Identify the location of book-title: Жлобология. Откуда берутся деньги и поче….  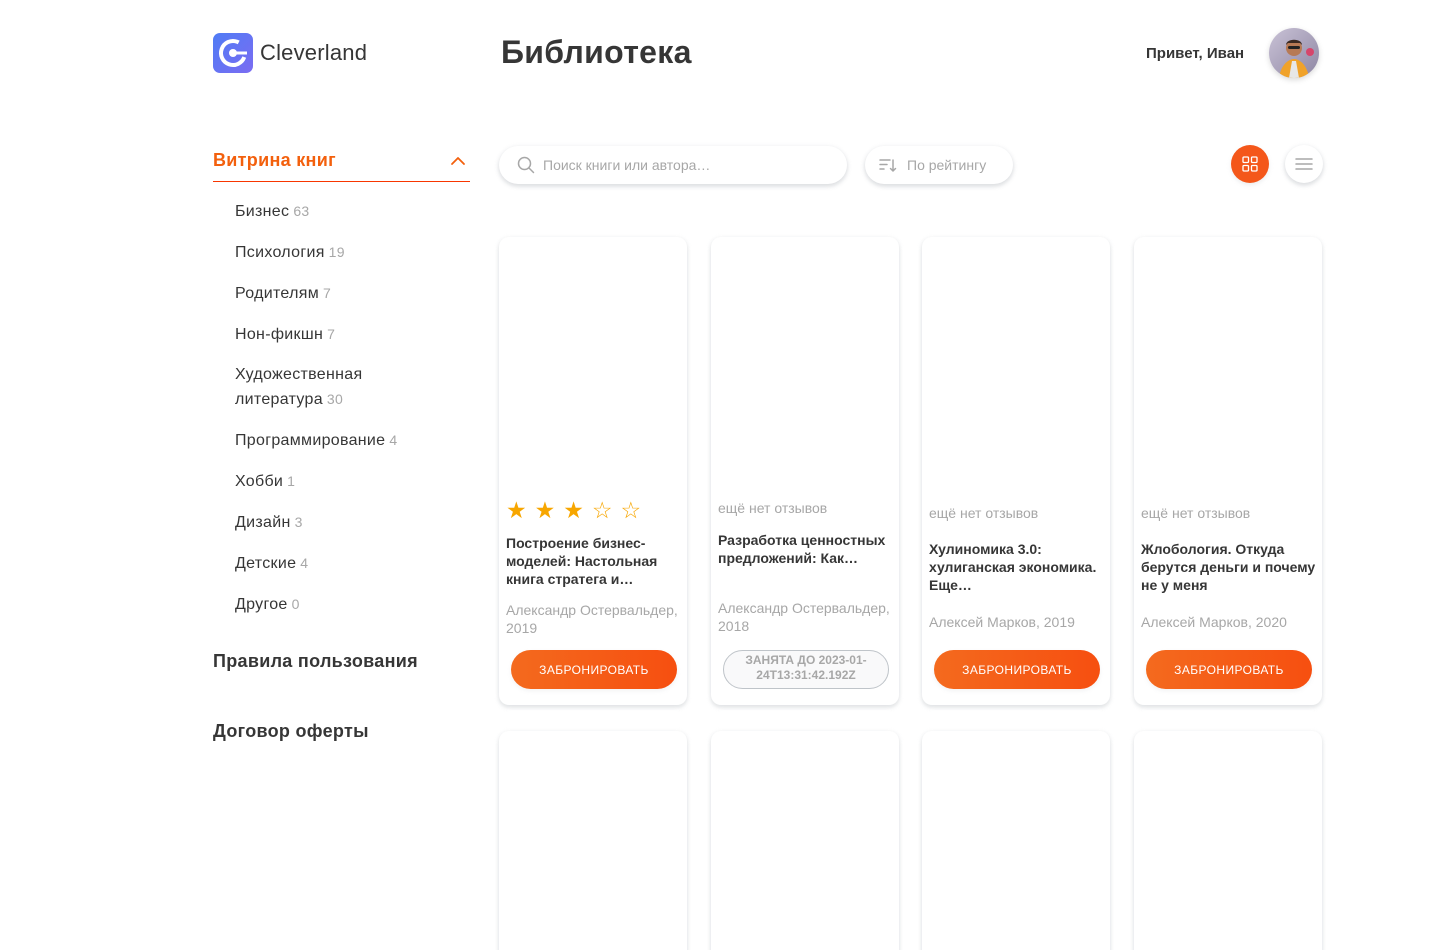
(1228, 567).